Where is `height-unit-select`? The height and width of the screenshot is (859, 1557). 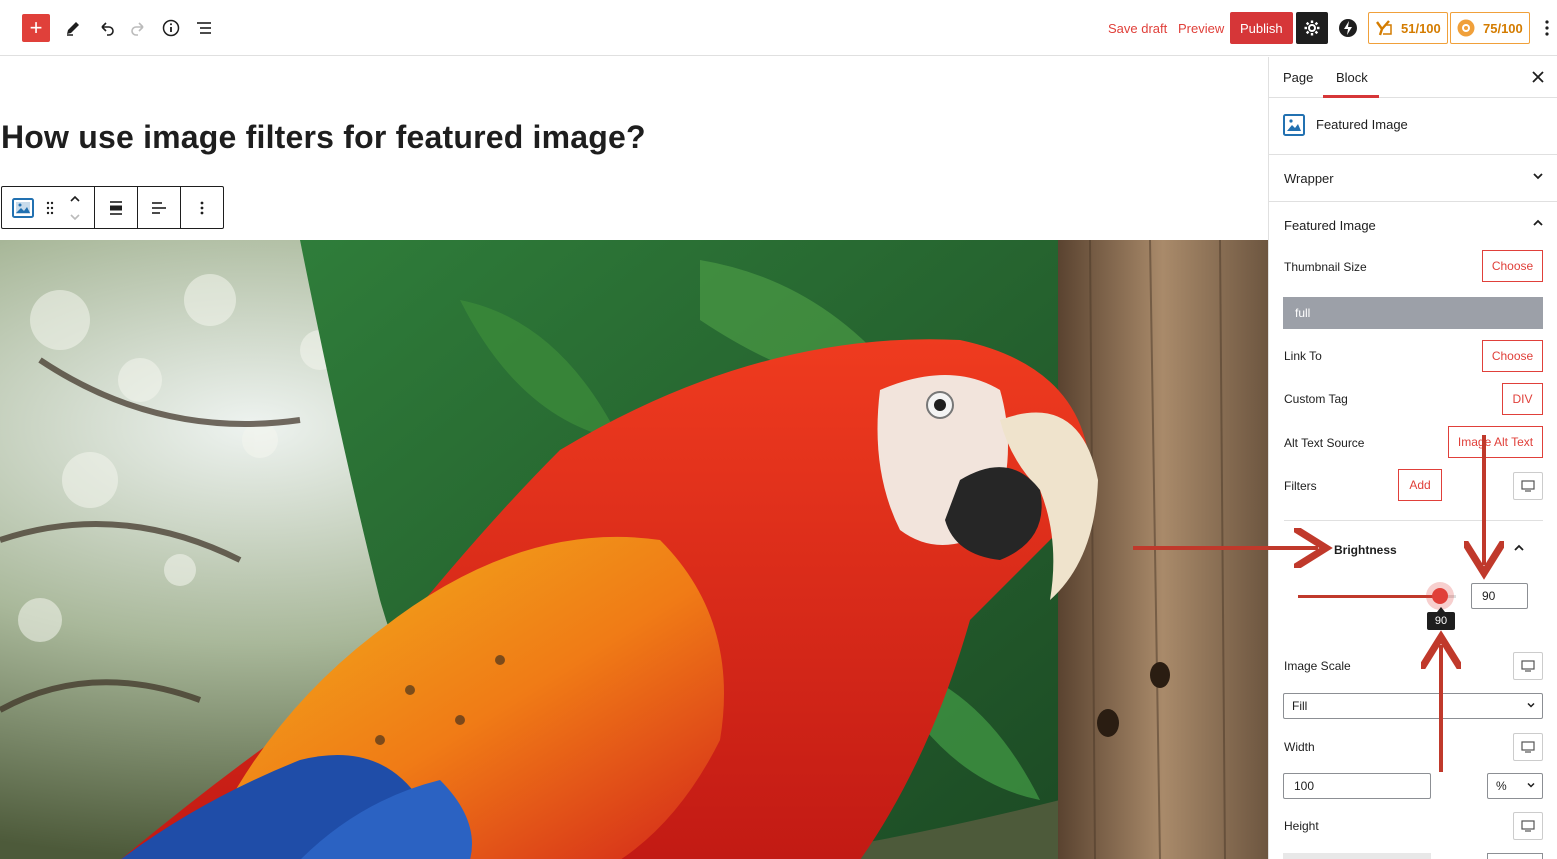
height-unit-select is located at coordinates (1515, 856).